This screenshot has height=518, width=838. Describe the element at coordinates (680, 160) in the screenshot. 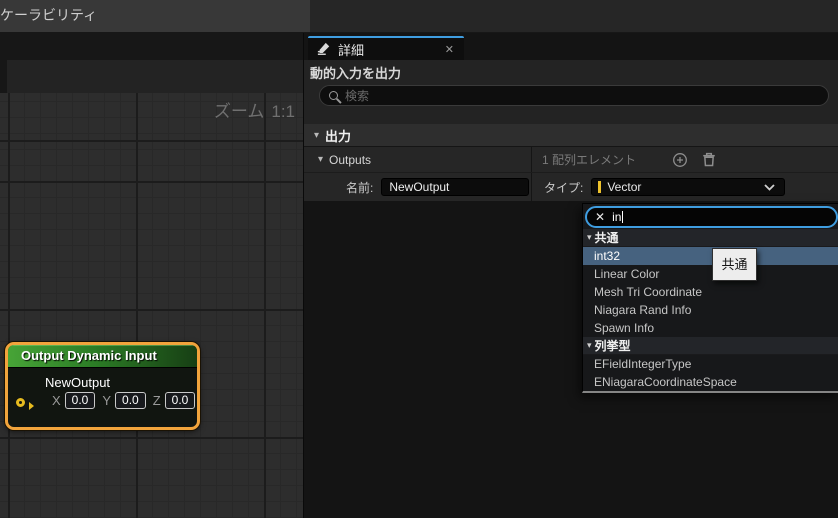

I see `add-element-button` at that location.